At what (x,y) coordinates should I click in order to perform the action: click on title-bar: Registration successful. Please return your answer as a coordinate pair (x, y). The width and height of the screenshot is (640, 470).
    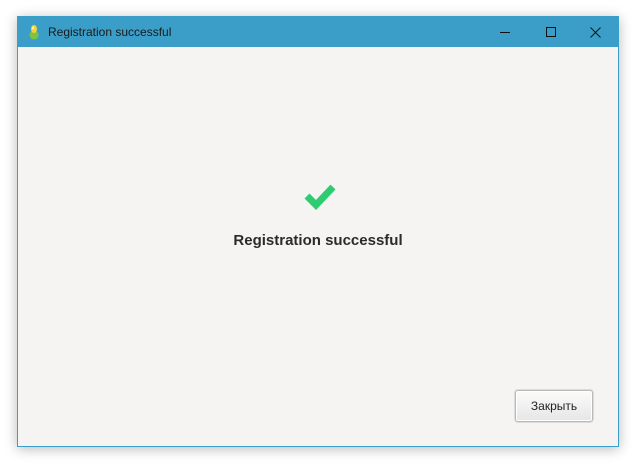
    Looking at the image, I should click on (318, 32).